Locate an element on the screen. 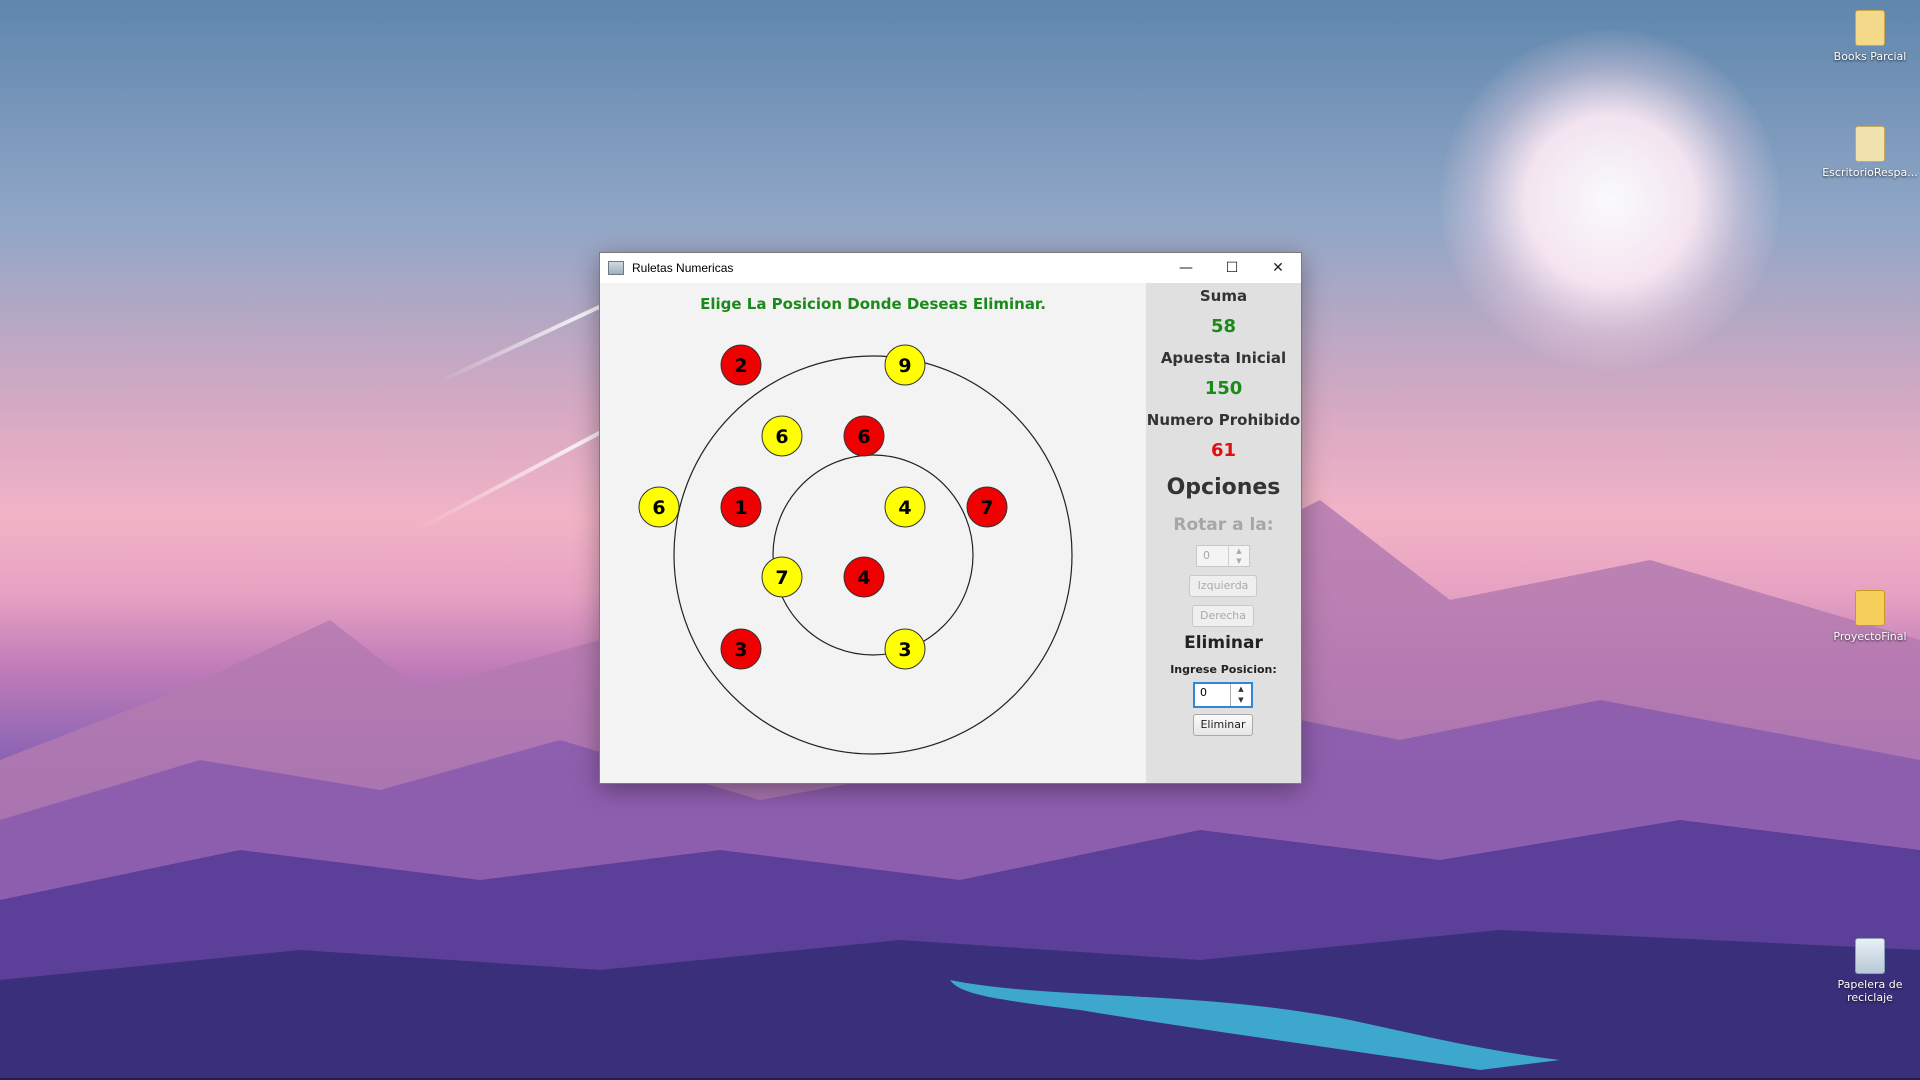  desktop-icon-proyectofinal: ProyectoFinal is located at coordinates (1870, 616).